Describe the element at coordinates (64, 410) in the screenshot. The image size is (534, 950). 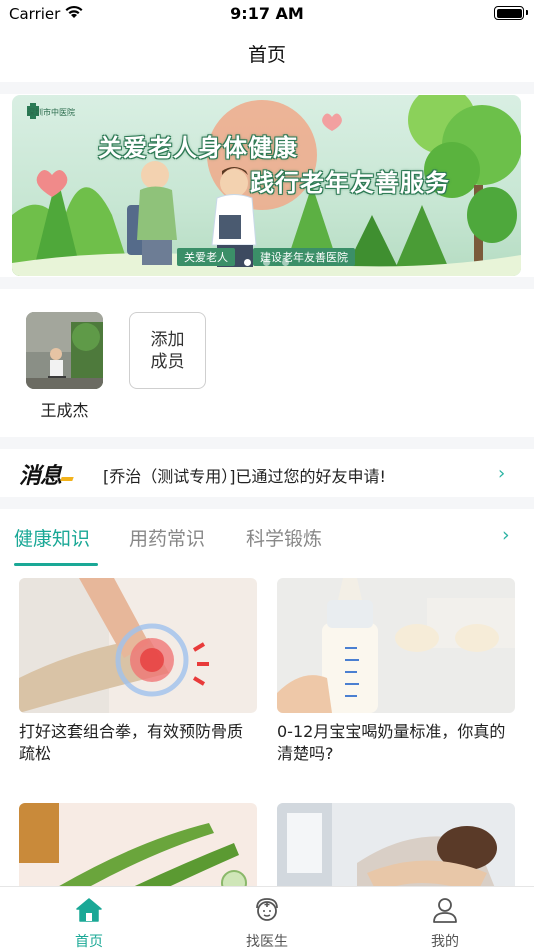
I see `member-name: 王成杰` at that location.